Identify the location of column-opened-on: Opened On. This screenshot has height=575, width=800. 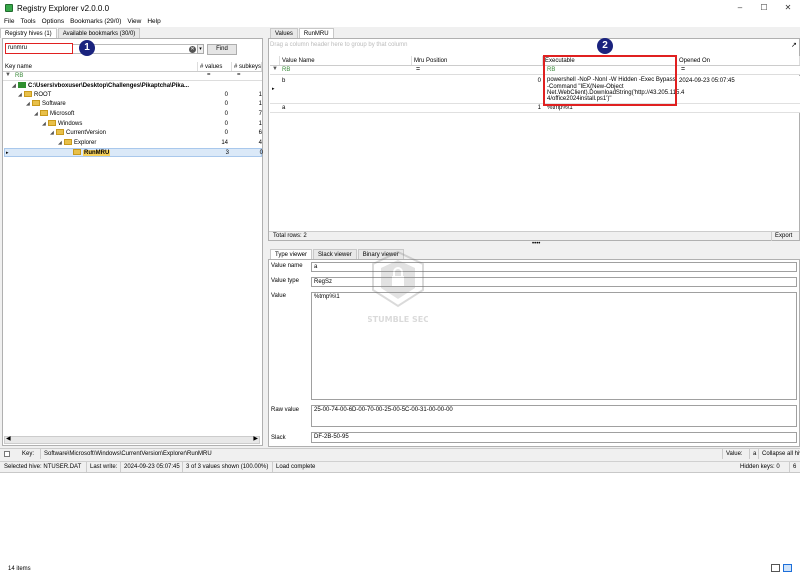
(738, 60).